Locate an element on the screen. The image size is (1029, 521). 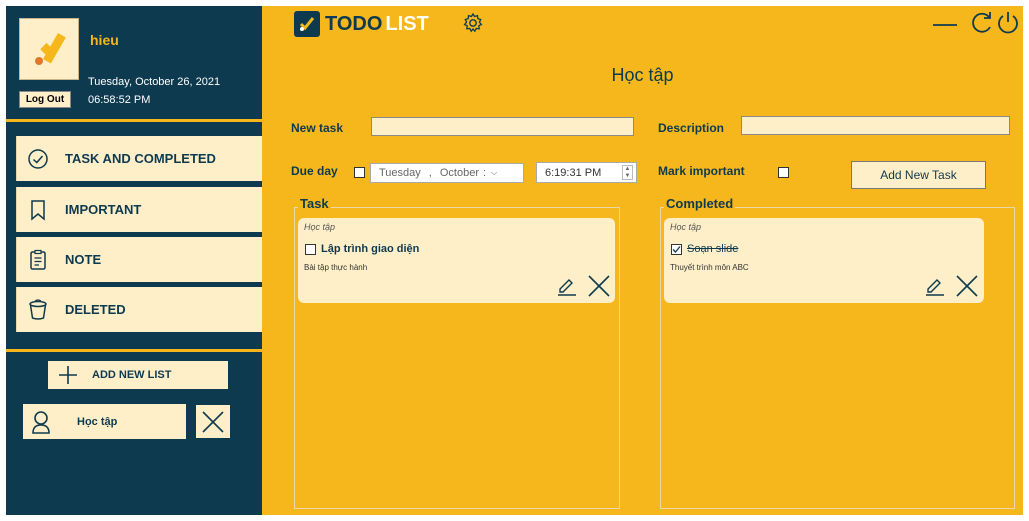
delete-task-button is located at coordinates (599, 288).